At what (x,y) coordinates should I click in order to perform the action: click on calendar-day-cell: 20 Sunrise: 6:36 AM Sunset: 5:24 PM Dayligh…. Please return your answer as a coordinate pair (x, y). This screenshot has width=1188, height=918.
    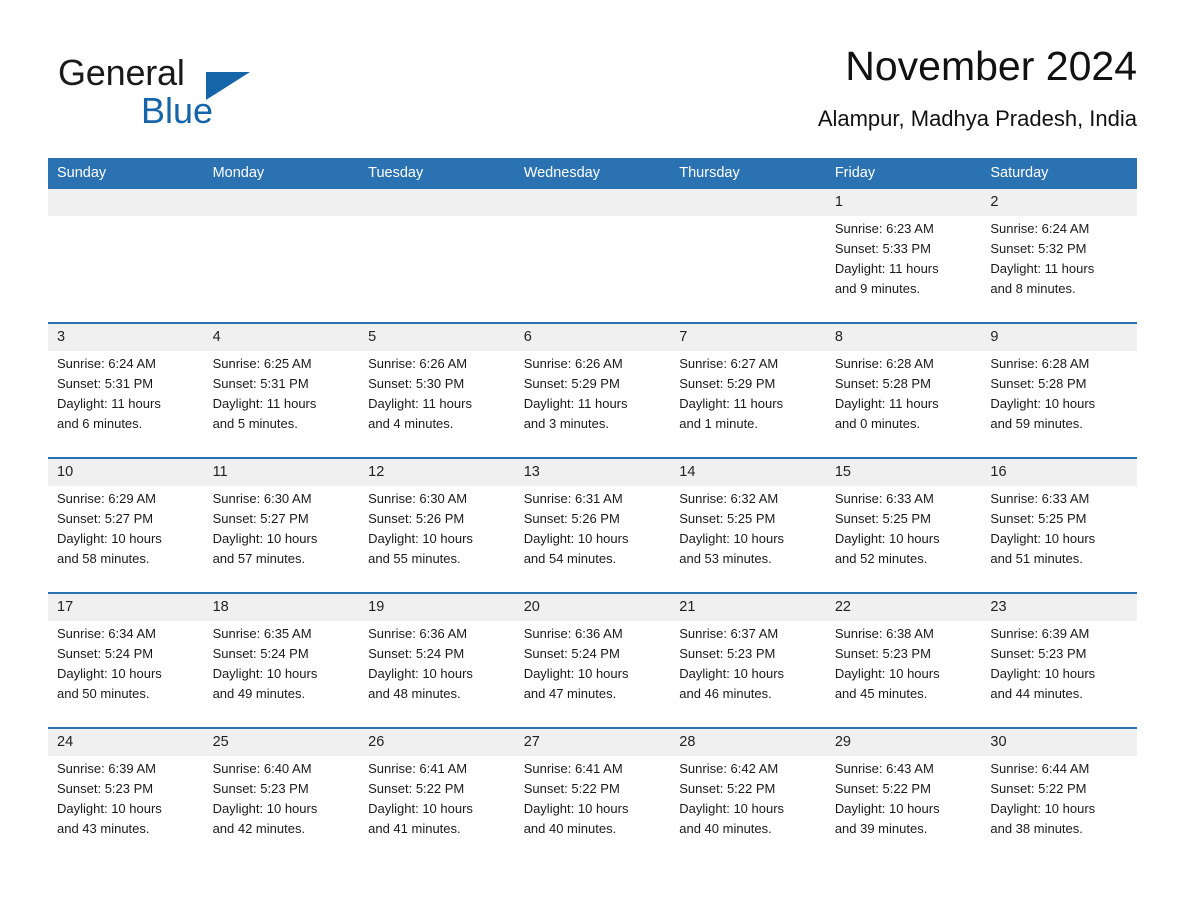
    Looking at the image, I should click on (592, 661).